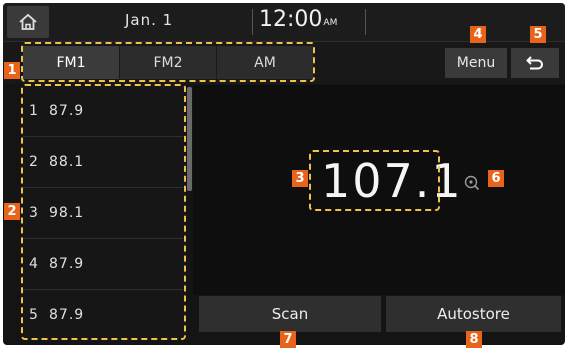  I want to click on clock-time: 12:00, so click(291, 19).